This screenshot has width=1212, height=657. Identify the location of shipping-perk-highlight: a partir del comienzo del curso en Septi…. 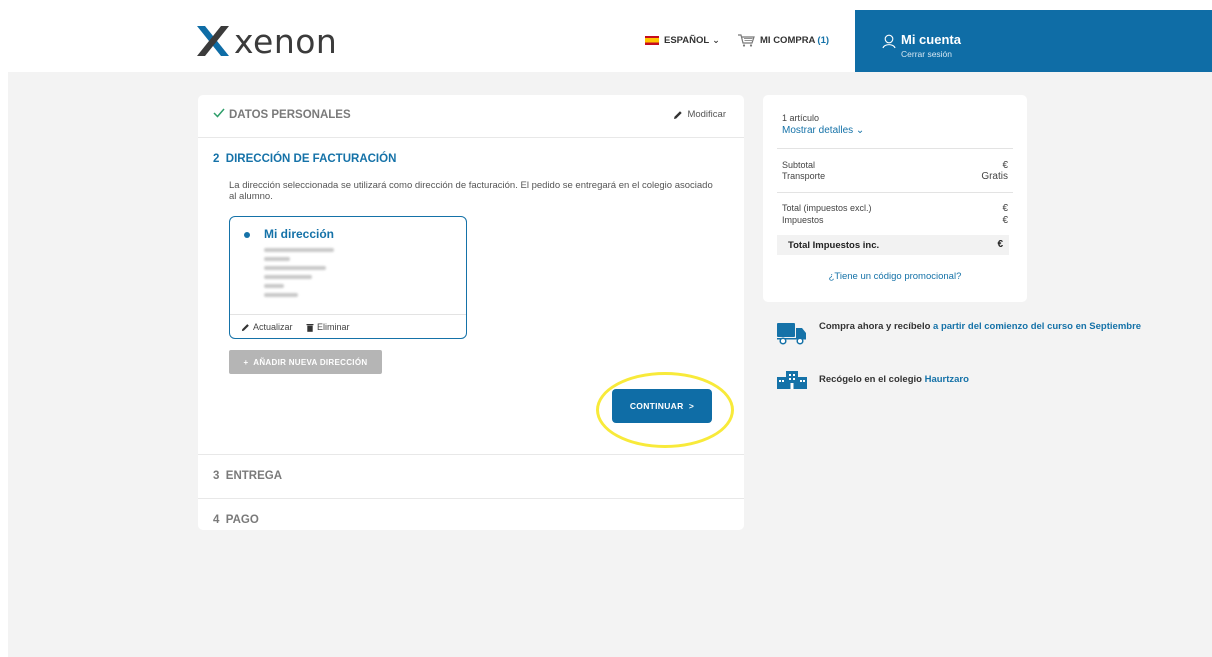
(1037, 326).